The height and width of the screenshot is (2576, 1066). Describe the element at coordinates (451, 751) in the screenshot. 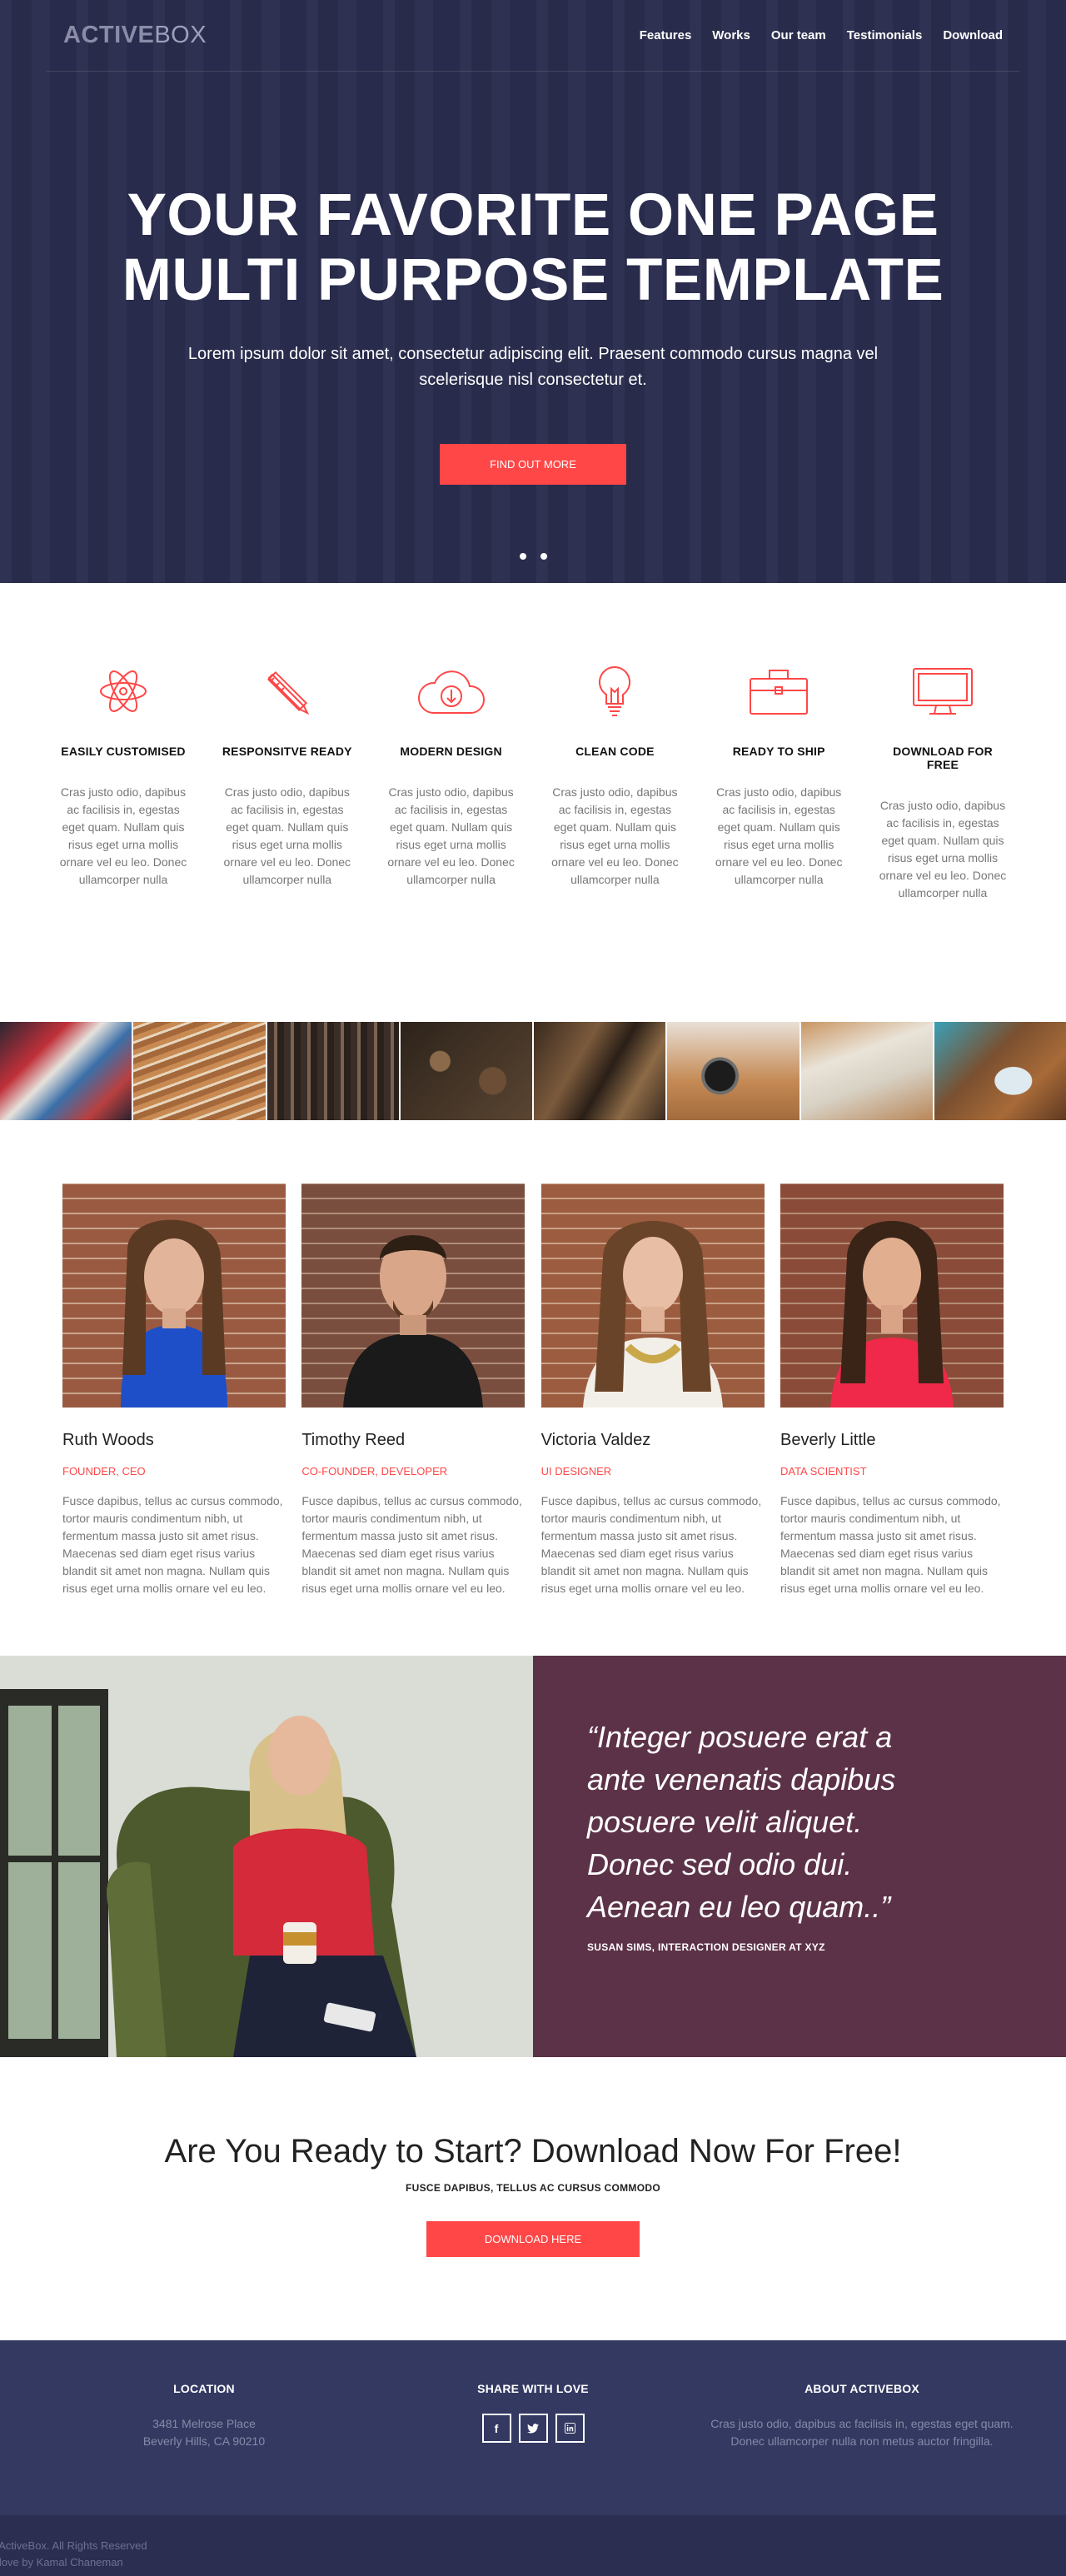

I see `feature-title: MODERN DESIGN` at that location.